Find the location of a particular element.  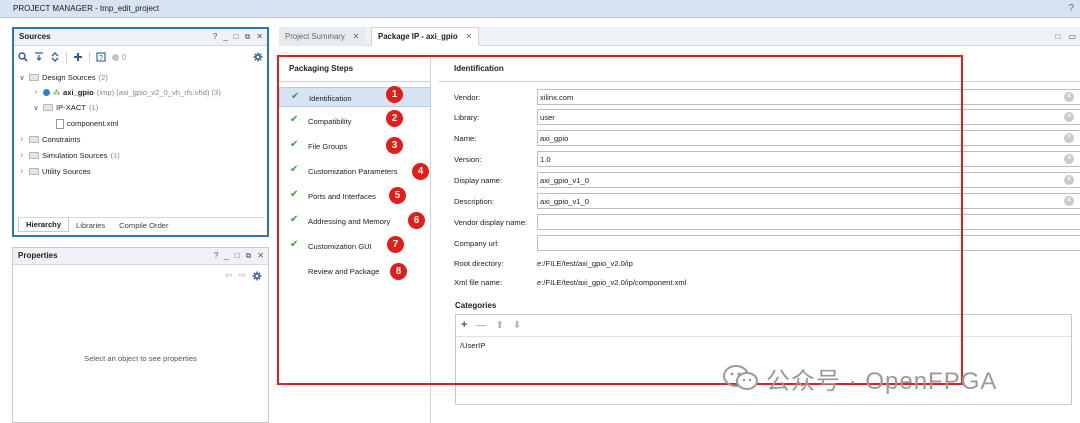

company-url-field is located at coordinates (808, 243).